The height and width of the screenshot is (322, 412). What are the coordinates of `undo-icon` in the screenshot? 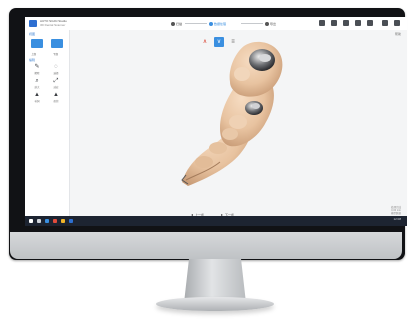 It's located at (334, 23).